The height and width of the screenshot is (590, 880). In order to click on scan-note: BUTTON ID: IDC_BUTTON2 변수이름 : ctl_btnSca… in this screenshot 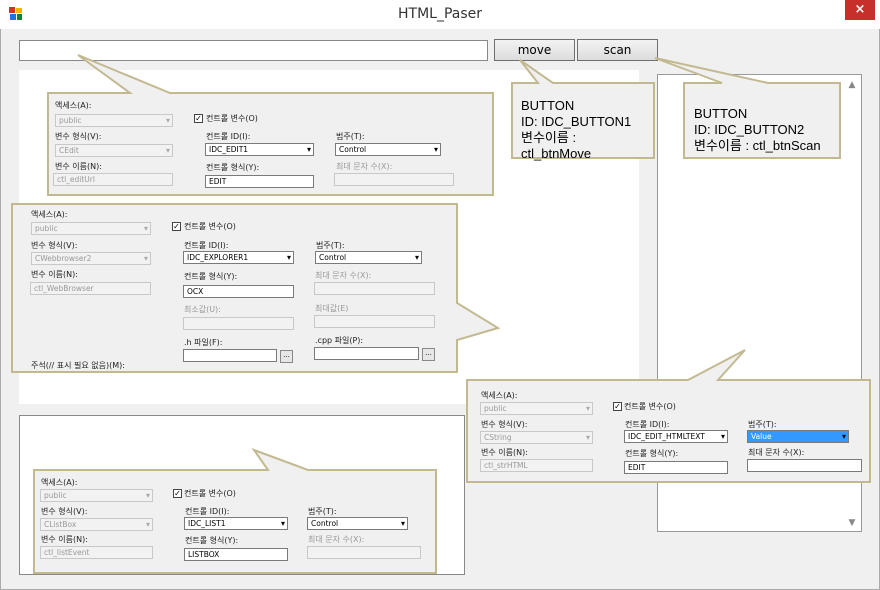, I will do `click(757, 129)`.